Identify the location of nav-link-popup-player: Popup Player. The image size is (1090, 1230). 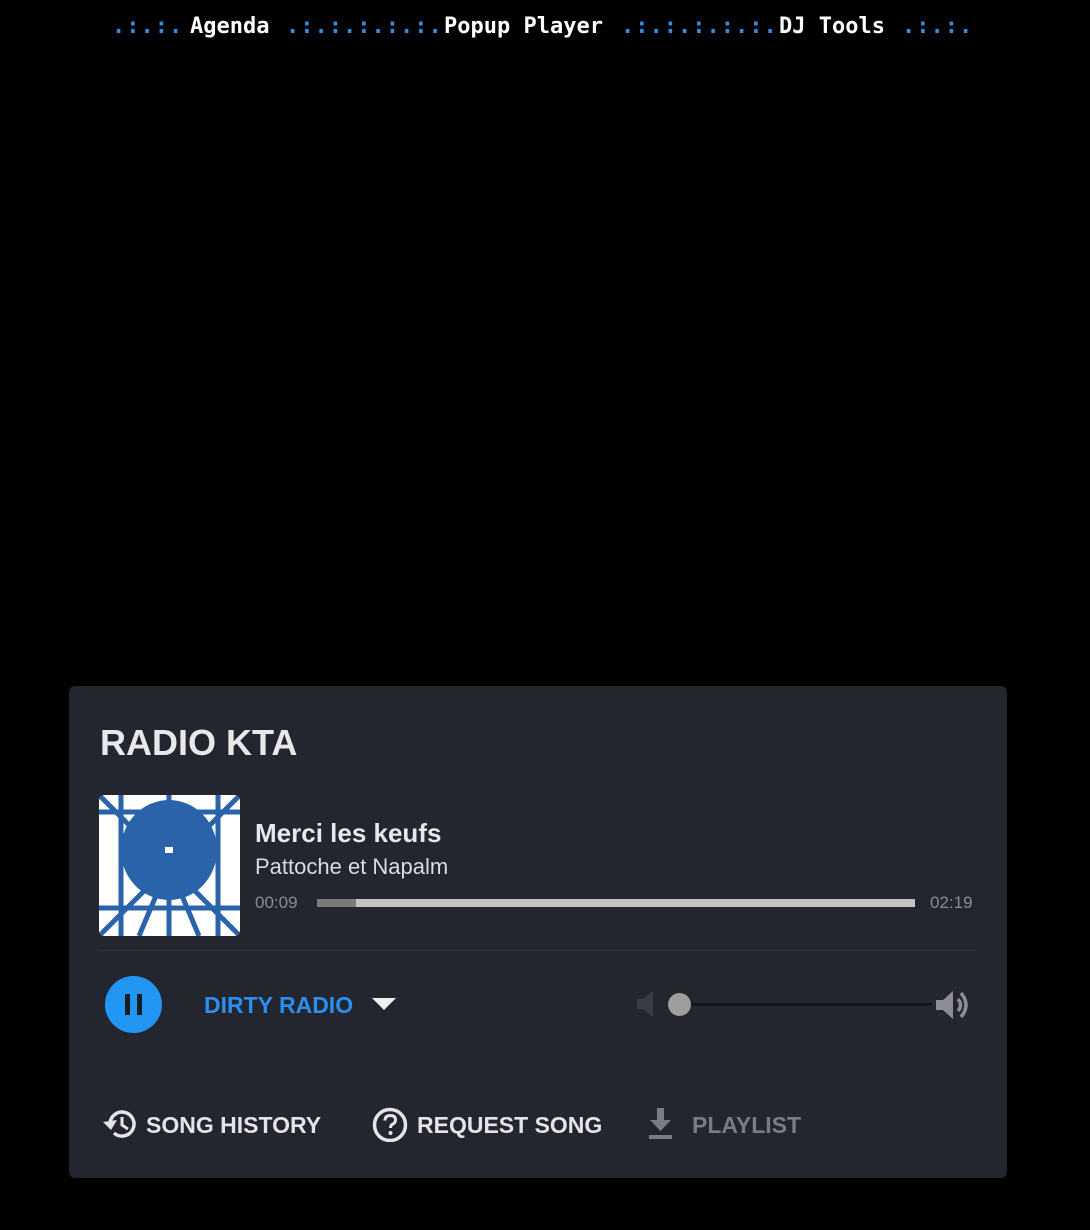
(523, 26).